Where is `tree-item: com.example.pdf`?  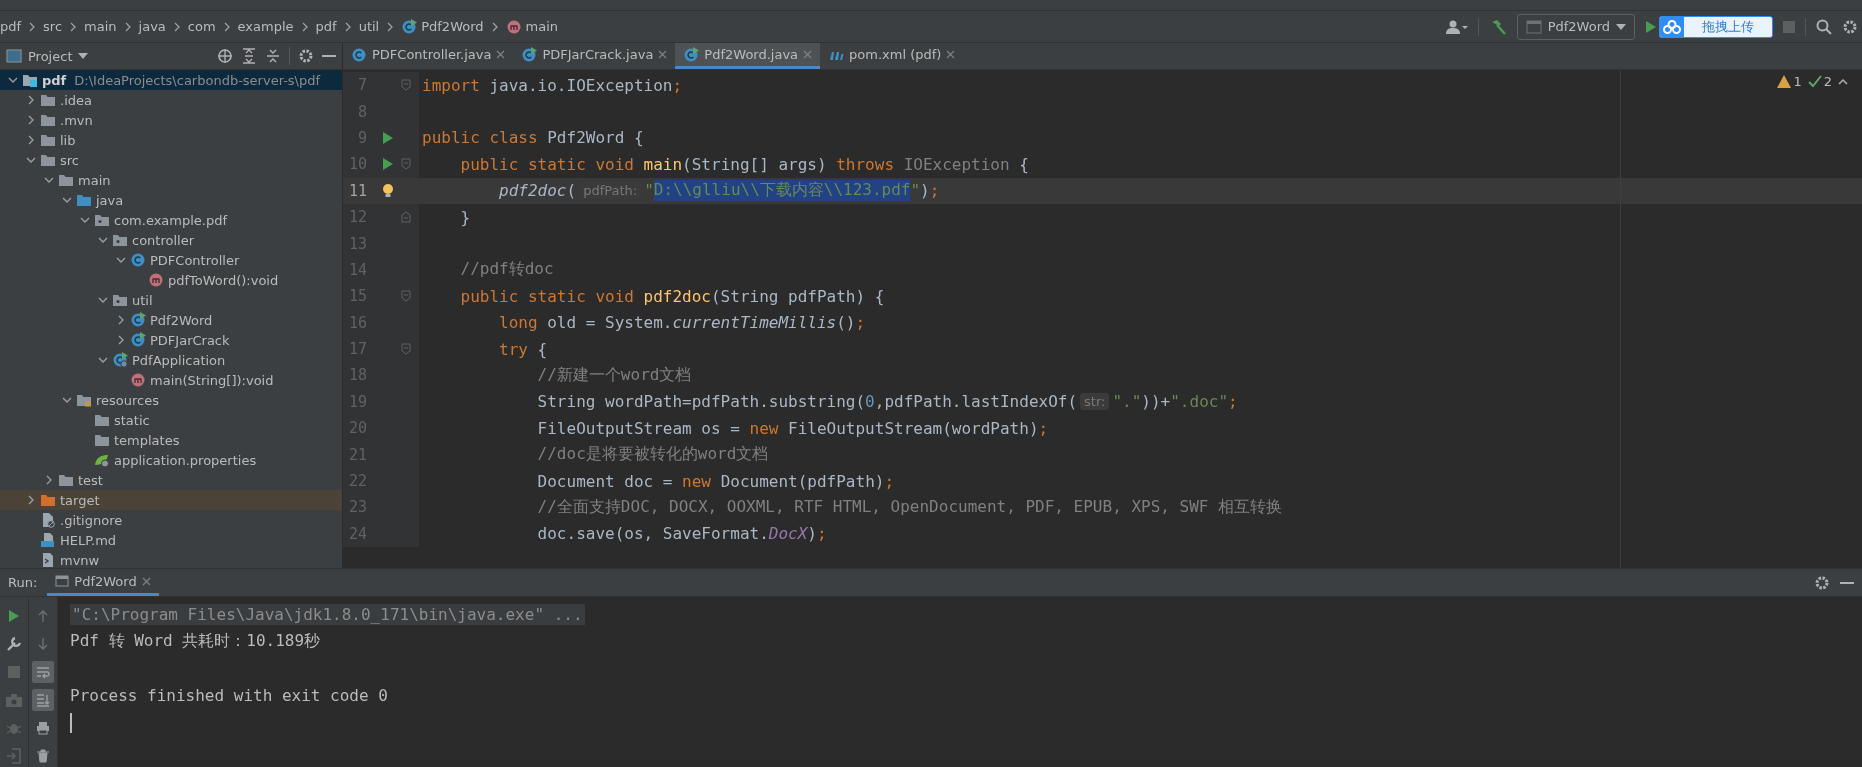
tree-item: com.example.pdf is located at coordinates (171, 220).